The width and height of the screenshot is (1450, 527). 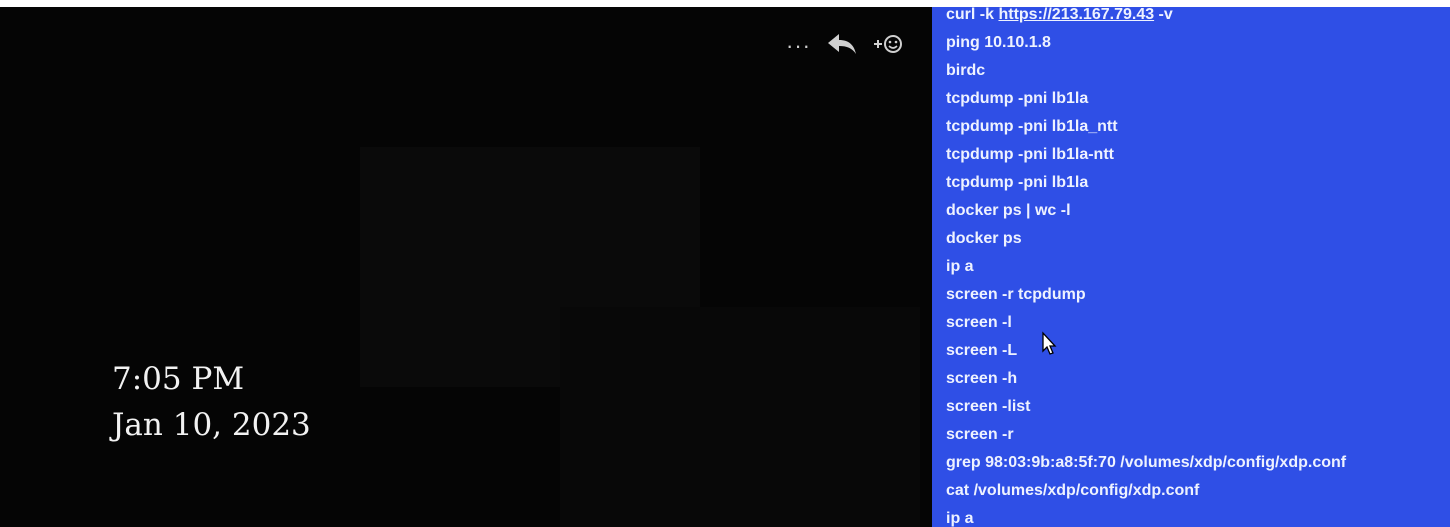 What do you see at coordinates (798, 46) in the screenshot?
I see `more-icon: ···` at bounding box center [798, 46].